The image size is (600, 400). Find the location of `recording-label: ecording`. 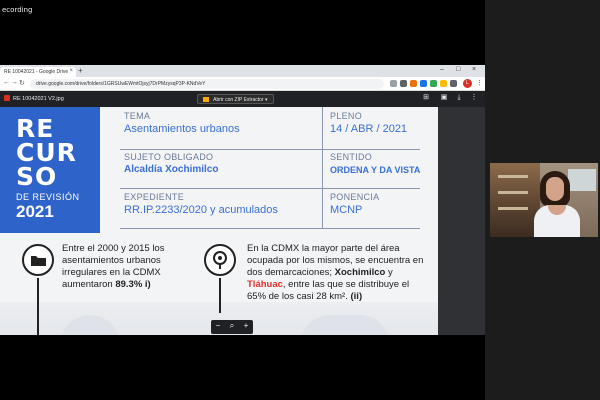

recording-label: ecording is located at coordinates (17, 10).